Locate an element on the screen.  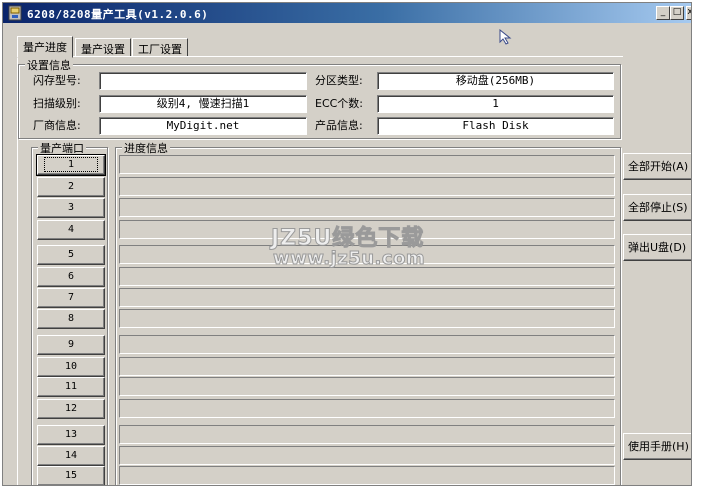
tab-mass-production-progress: 量产进度 is located at coordinates (45, 47).